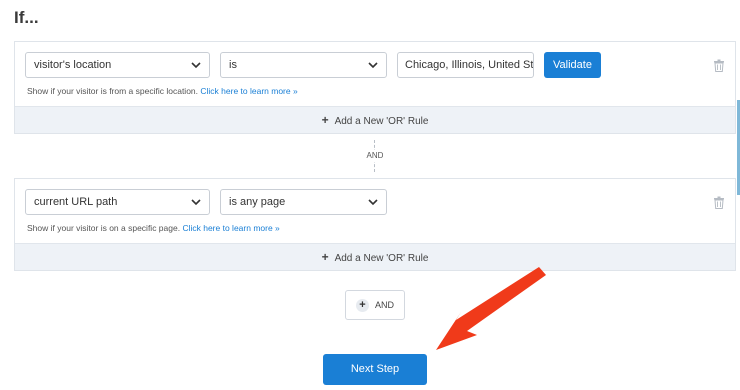  What do you see at coordinates (491, 308) in the screenshot?
I see `annotation-arrow-icon` at bounding box center [491, 308].